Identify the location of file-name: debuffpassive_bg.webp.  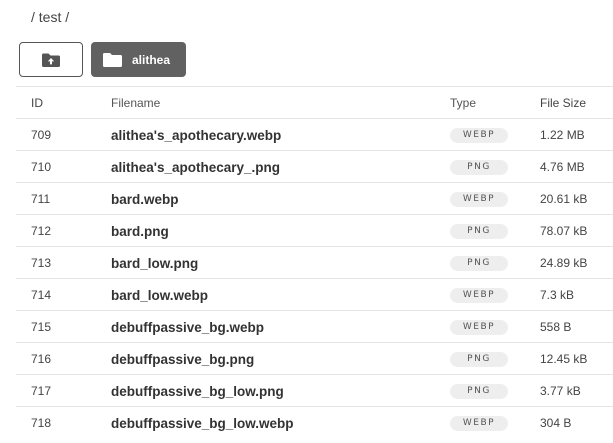
(187, 327).